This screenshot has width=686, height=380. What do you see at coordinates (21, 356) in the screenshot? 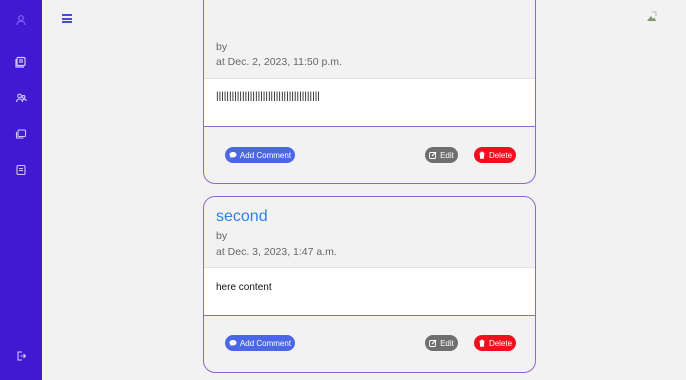
I see `logout-icon` at bounding box center [21, 356].